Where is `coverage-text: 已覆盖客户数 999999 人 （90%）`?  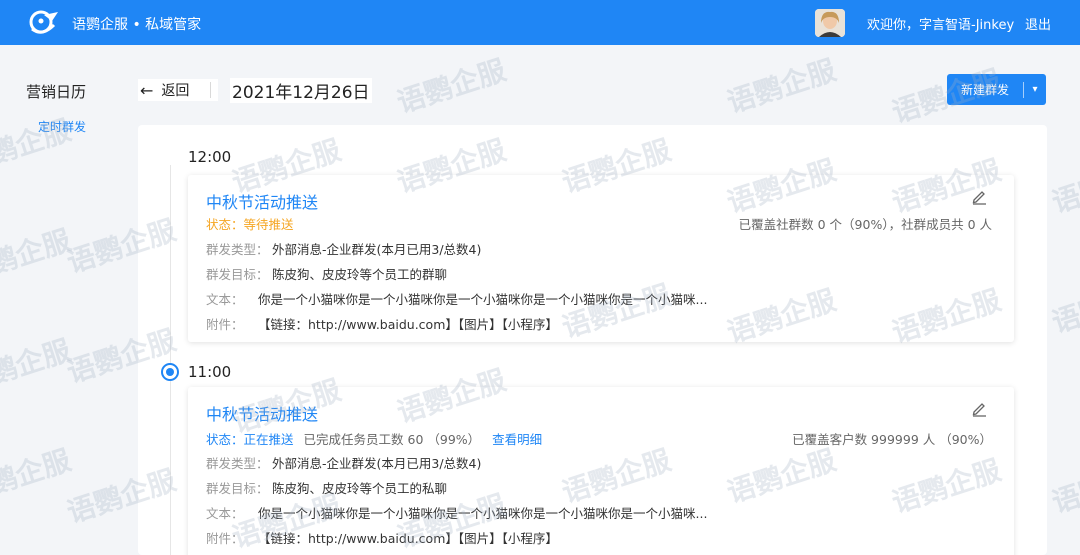 coverage-text: 已覆盖客户数 999999 人 （90%） is located at coordinates (892, 439).